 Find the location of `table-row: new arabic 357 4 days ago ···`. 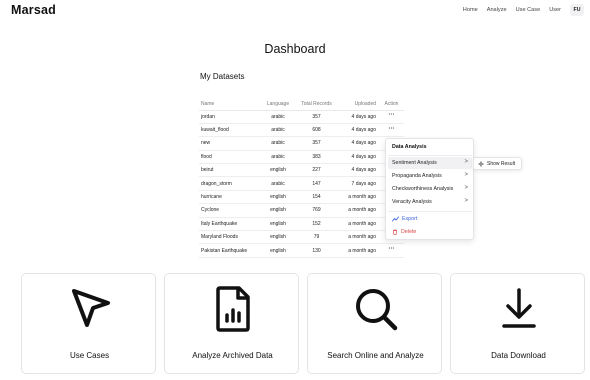

table-row: new arabic 357 4 days ago ··· is located at coordinates (301, 143).